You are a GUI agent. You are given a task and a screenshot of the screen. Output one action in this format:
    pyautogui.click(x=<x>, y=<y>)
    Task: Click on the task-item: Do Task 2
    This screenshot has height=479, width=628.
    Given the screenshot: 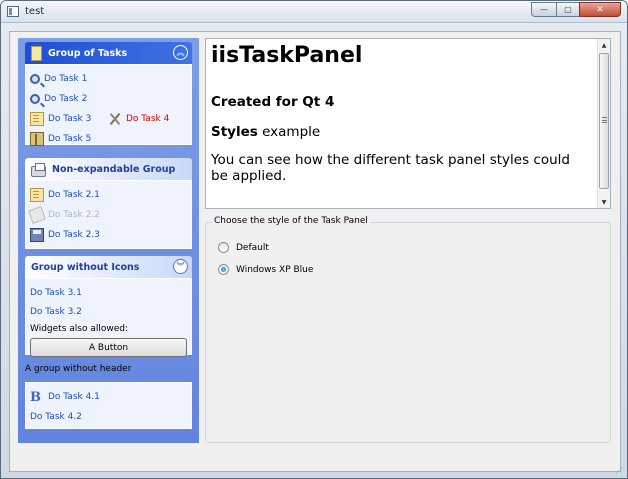 What is the action you would take?
    pyautogui.click(x=108, y=99)
    